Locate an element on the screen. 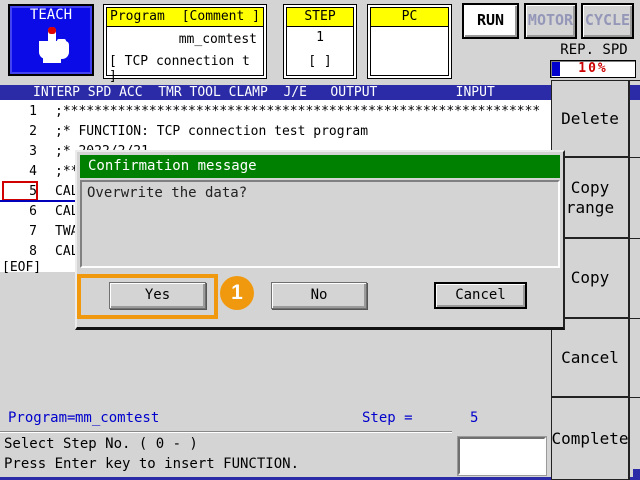 The height and width of the screenshot is (480, 640). rep-spd-progressbar: 10% is located at coordinates (593, 69).